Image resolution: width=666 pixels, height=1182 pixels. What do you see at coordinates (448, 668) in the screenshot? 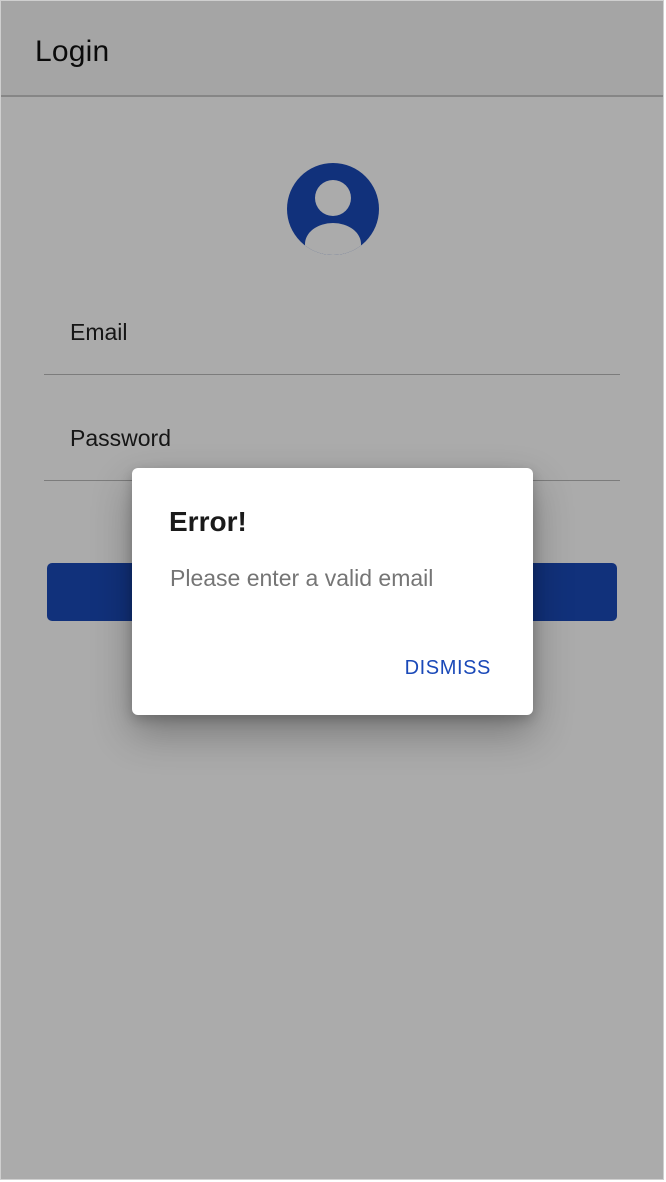
I see `dismiss-button: DISMISS` at bounding box center [448, 668].